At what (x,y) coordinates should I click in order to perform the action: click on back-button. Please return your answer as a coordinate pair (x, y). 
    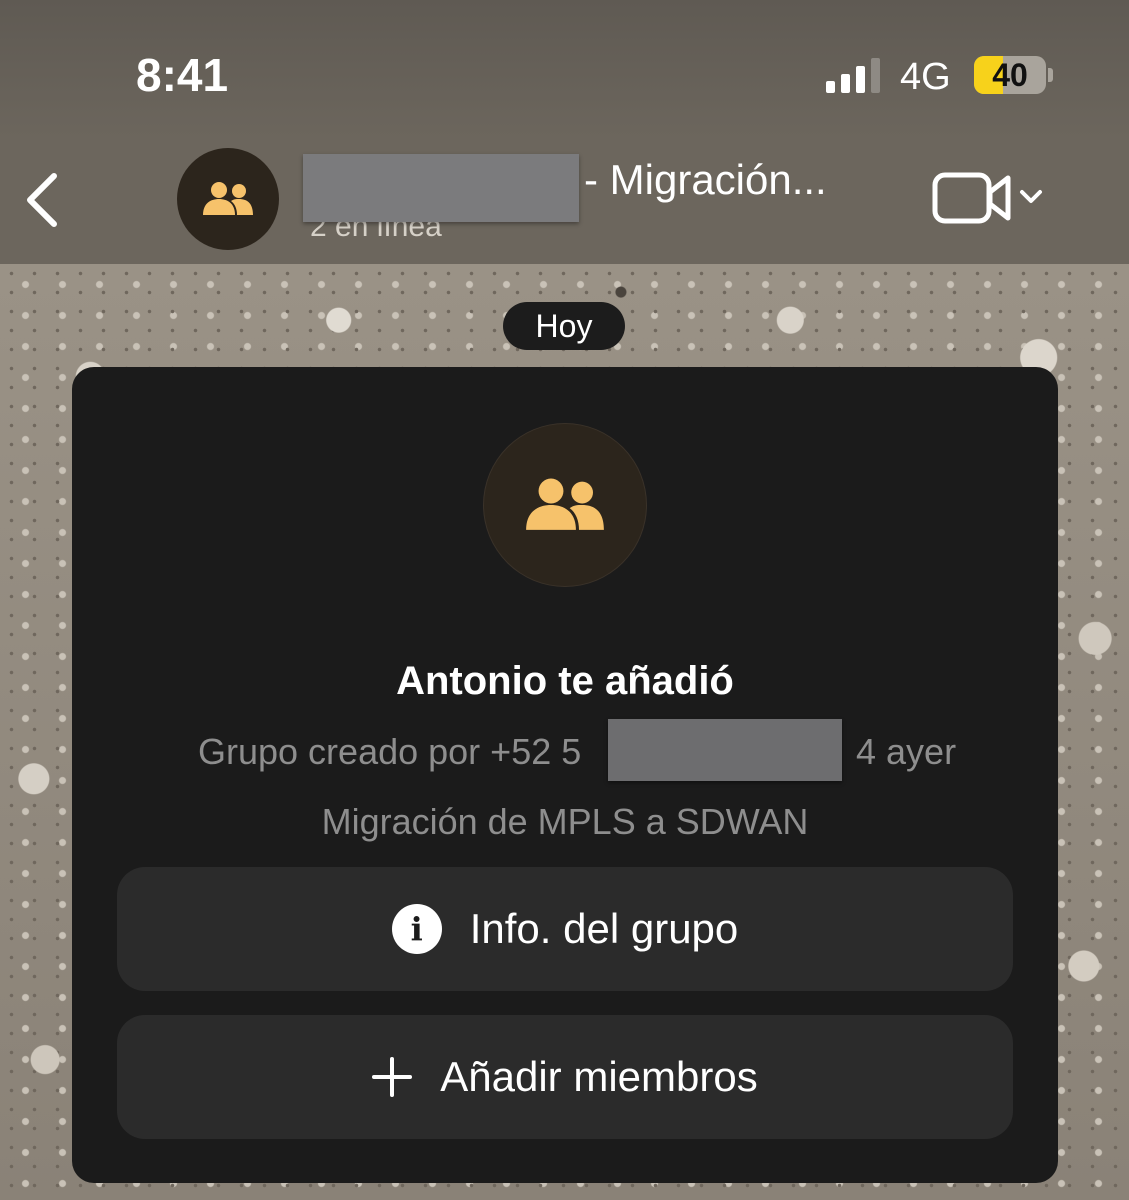
    Looking at the image, I should click on (44, 200).